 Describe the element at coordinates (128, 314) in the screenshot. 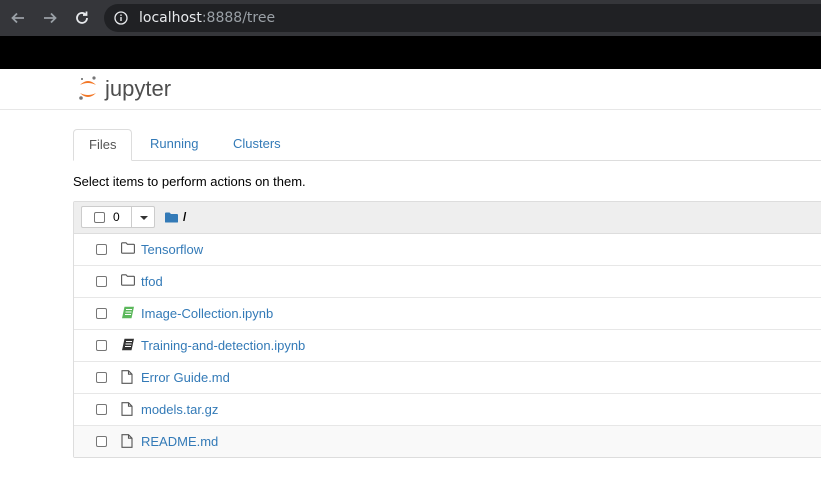

I see `notebook-running-icon` at that location.